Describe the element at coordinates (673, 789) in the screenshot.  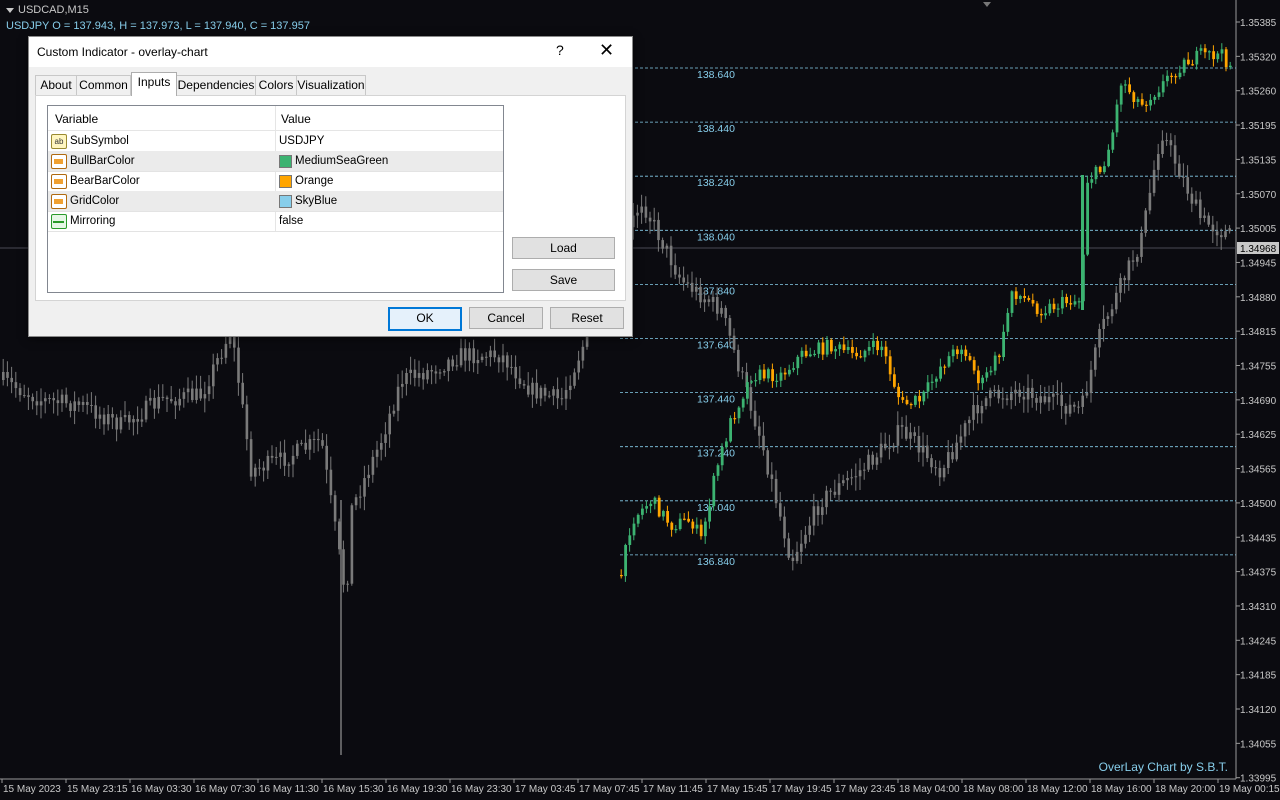
I see `time-tick-label: 17 May 11:45` at that location.